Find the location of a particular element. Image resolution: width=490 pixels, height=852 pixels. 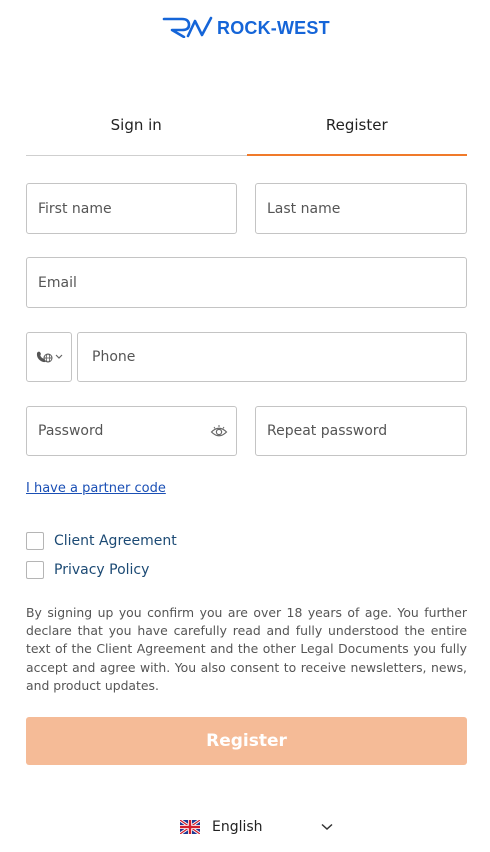

phone-input is located at coordinates (272, 357).